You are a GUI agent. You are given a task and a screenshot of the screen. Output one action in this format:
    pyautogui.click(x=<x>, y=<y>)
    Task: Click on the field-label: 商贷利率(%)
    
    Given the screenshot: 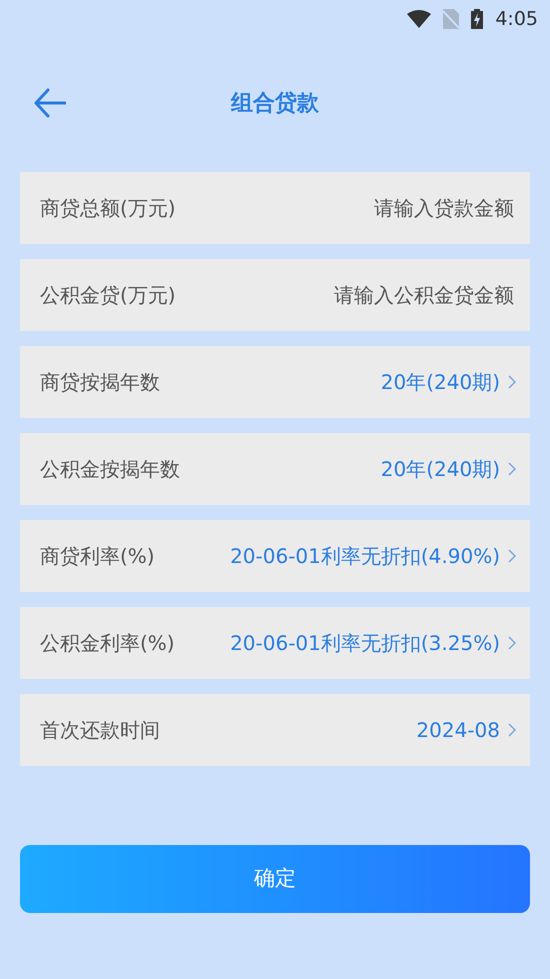 What is the action you would take?
    pyautogui.click(x=97, y=556)
    